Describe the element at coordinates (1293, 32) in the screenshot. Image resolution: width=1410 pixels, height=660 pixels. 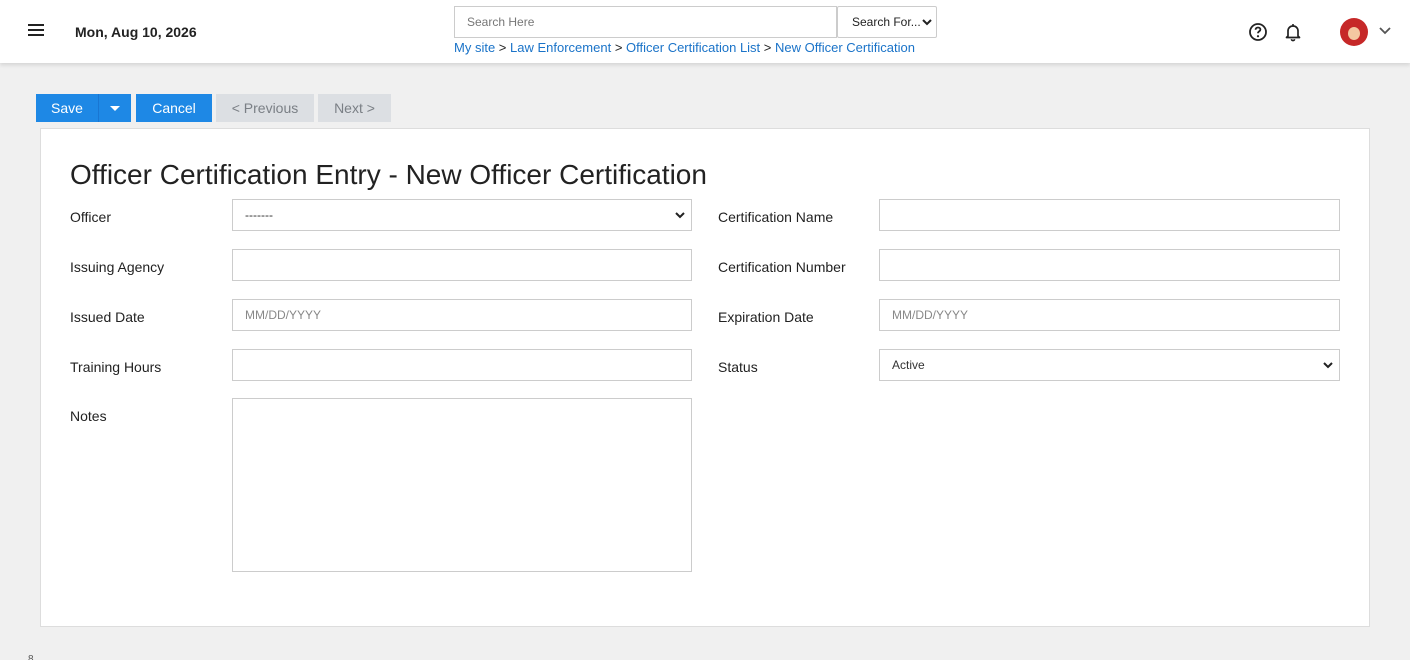
I see `bell-icon` at that location.